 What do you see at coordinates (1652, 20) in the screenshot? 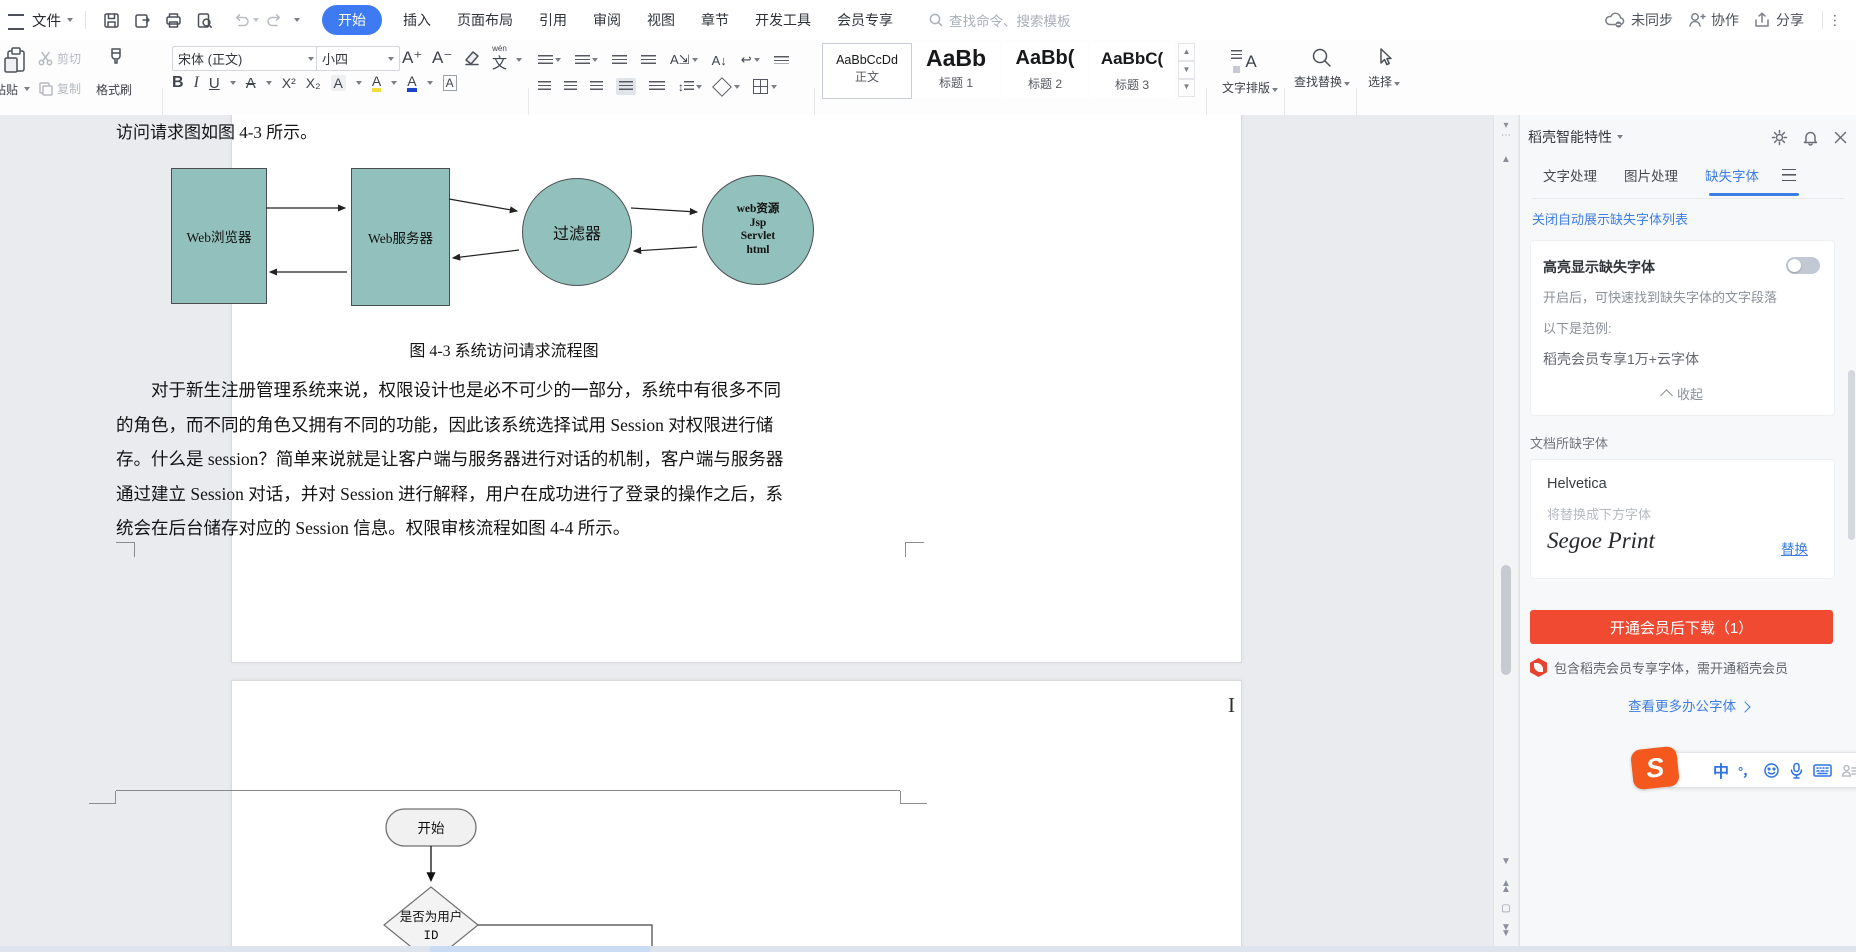
I see `sync-status: 未同步` at bounding box center [1652, 20].